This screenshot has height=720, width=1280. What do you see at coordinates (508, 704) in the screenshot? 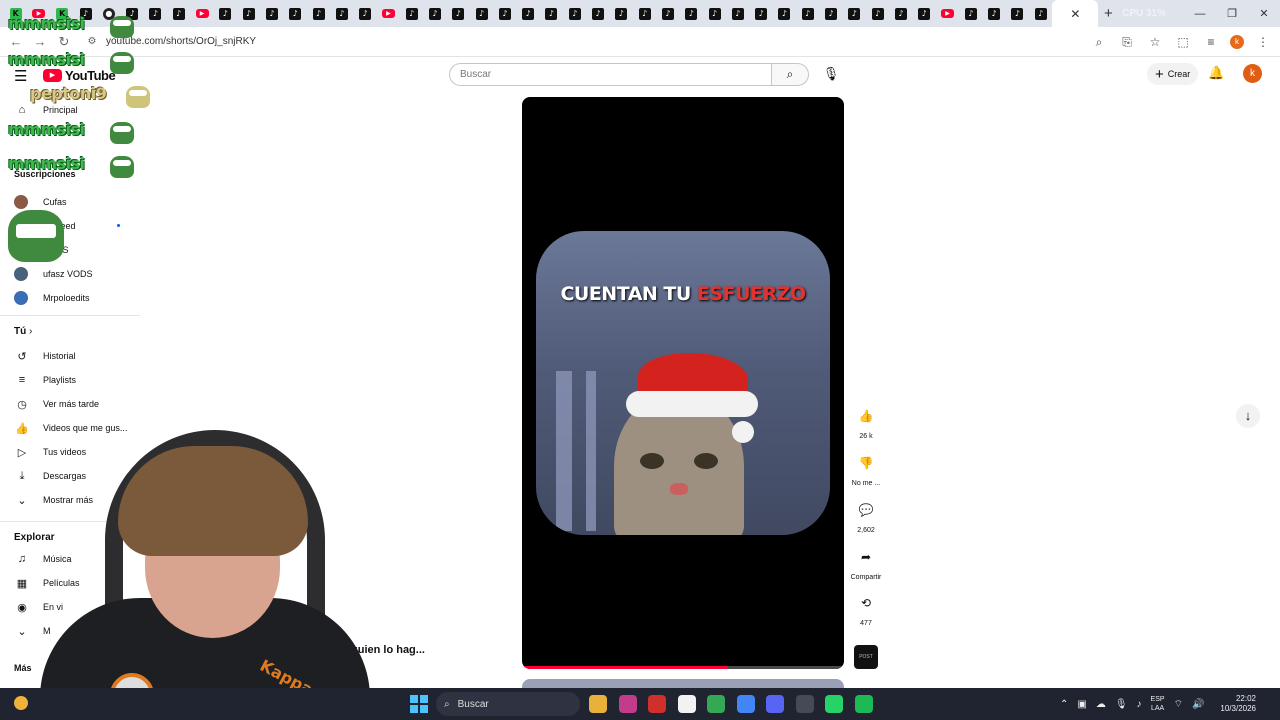
I see `taskbar-search: ⌕ Buscar` at bounding box center [508, 704].